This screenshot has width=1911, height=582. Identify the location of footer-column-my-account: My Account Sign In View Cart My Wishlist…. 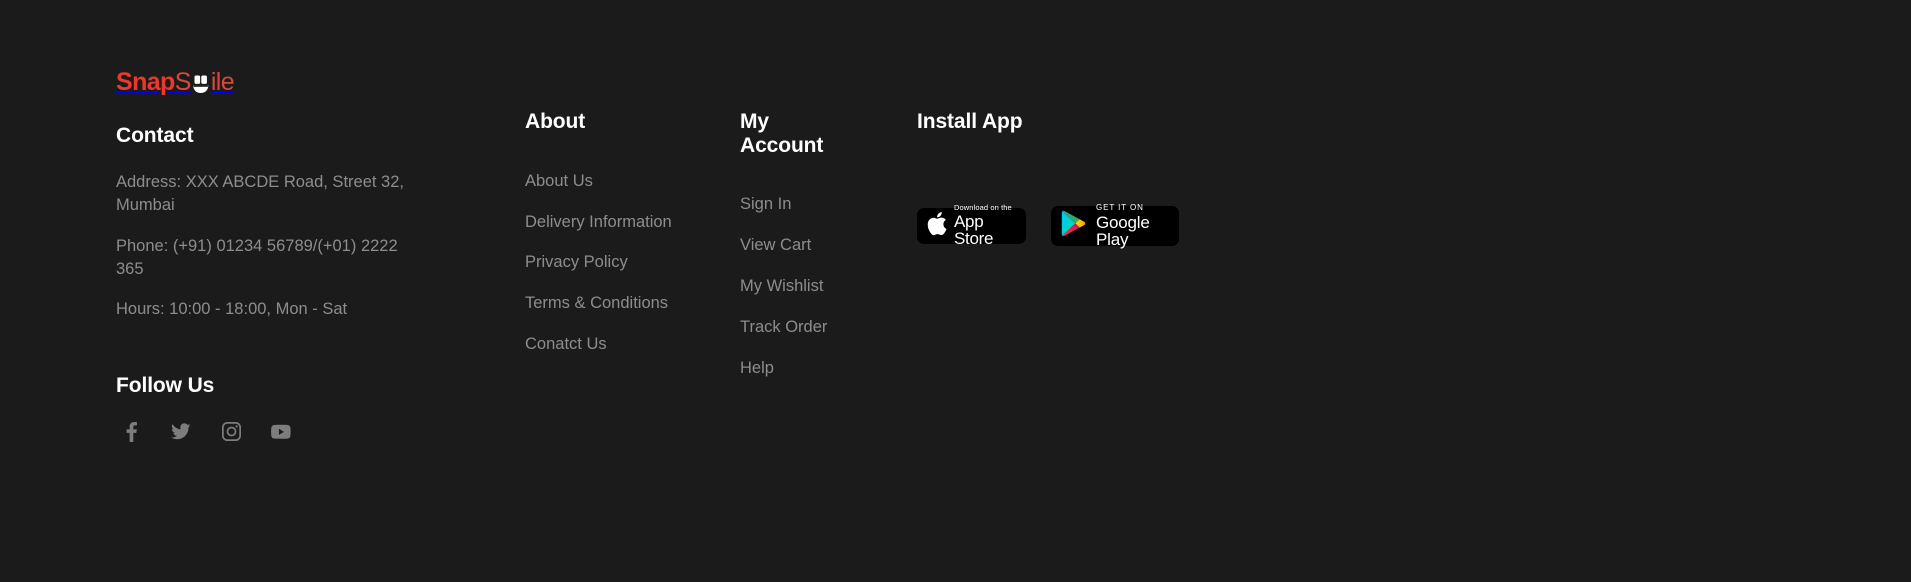
(795, 244).